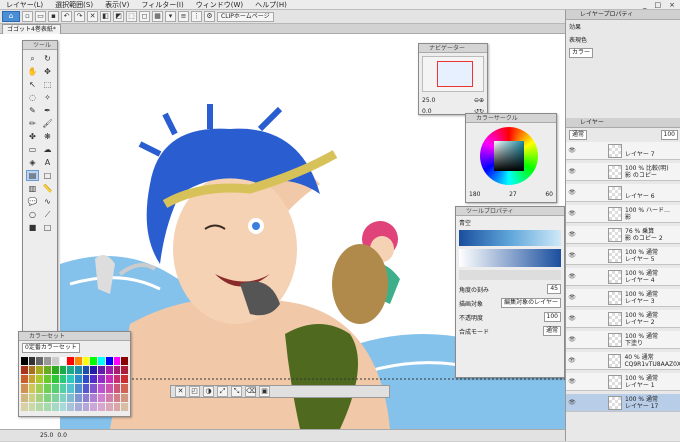 The width and height of the screenshot is (680, 442). Describe the element at coordinates (32, 149) in the screenshot. I see `eraser-icon: ▭` at that location.